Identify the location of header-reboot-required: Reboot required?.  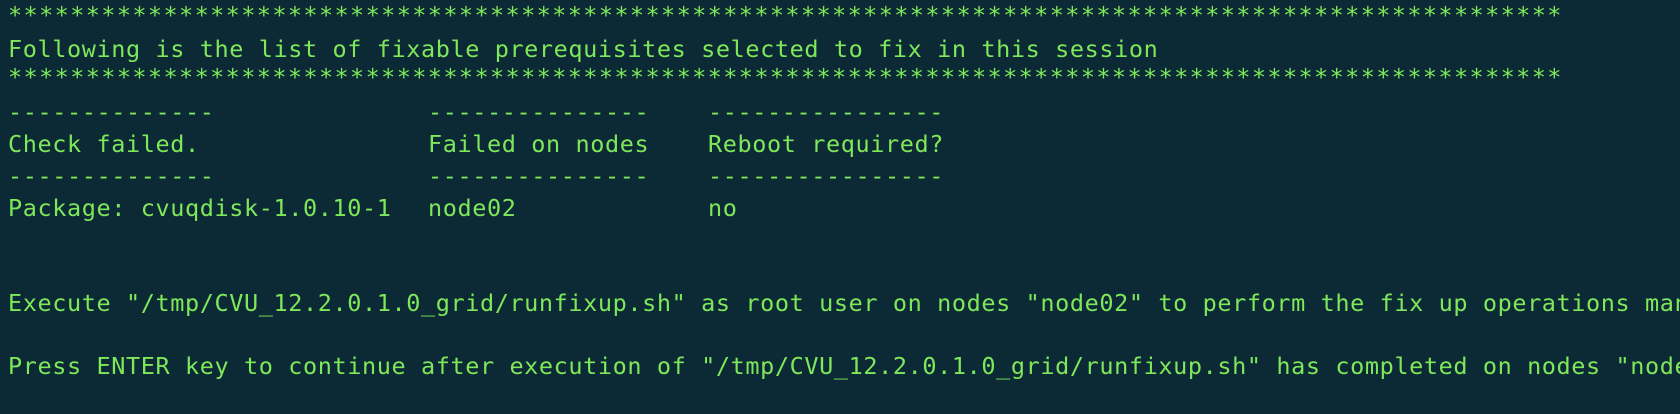
(826, 144).